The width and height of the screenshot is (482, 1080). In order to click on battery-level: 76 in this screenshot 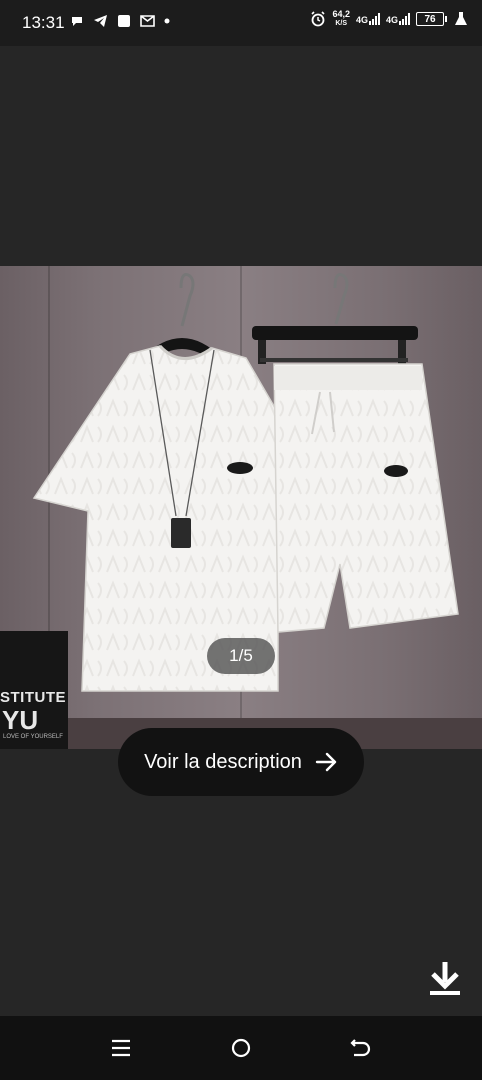, I will do `click(430, 19)`.